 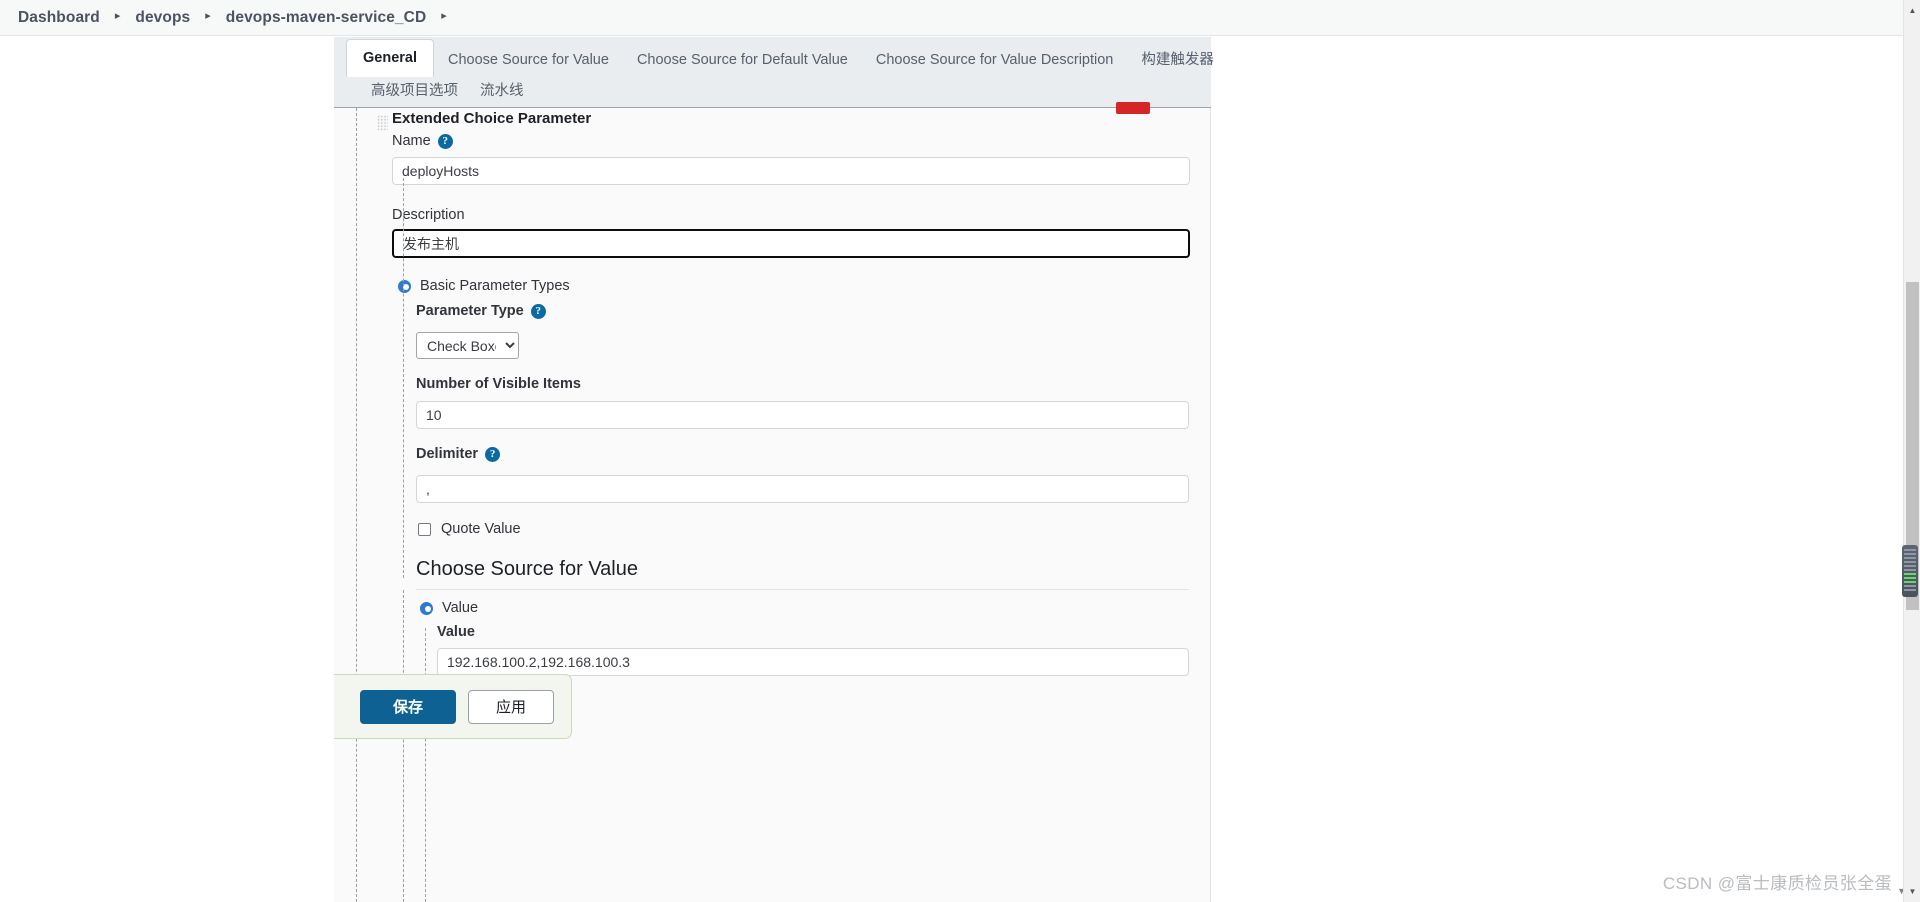 I want to click on visible-items-input, so click(x=802, y=415).